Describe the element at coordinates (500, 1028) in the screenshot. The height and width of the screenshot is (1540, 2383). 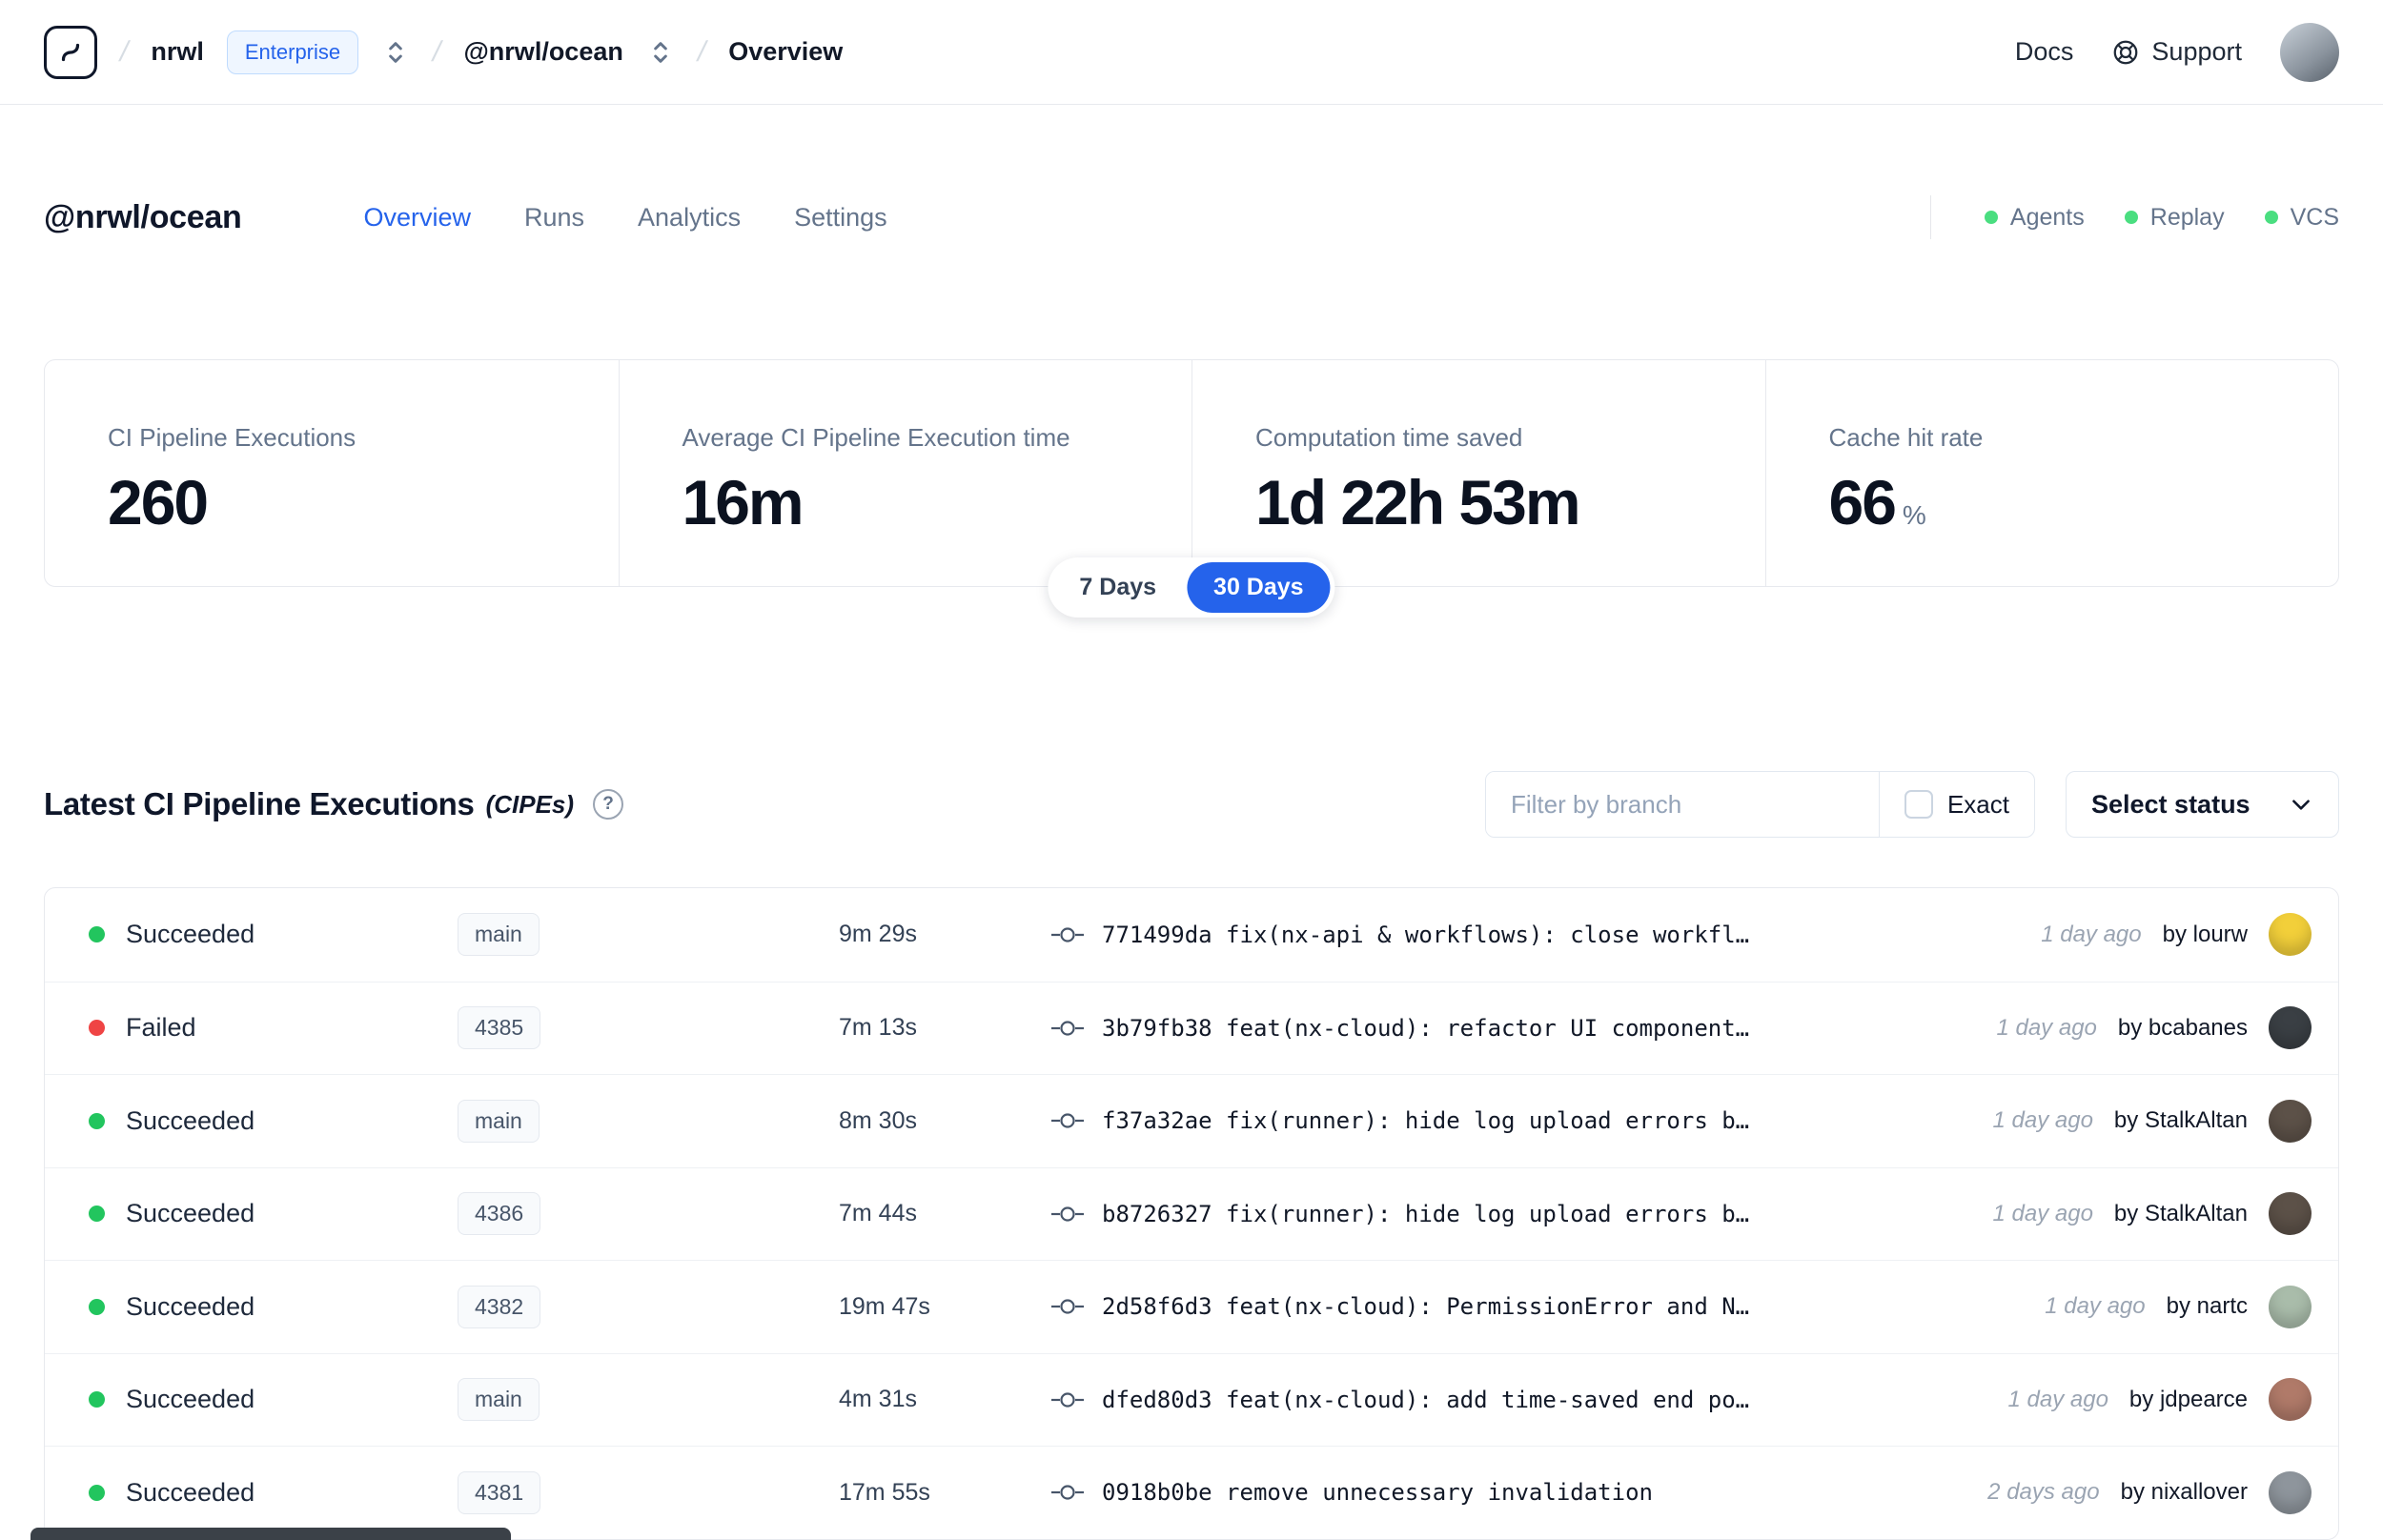
I see `branch-badge: 4385` at that location.